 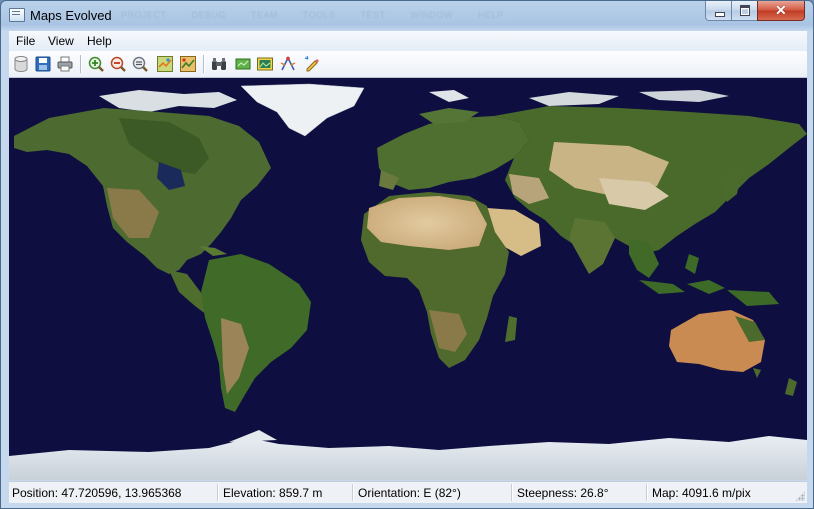 What do you see at coordinates (165, 64) in the screenshot?
I see `map-layer-icon` at bounding box center [165, 64].